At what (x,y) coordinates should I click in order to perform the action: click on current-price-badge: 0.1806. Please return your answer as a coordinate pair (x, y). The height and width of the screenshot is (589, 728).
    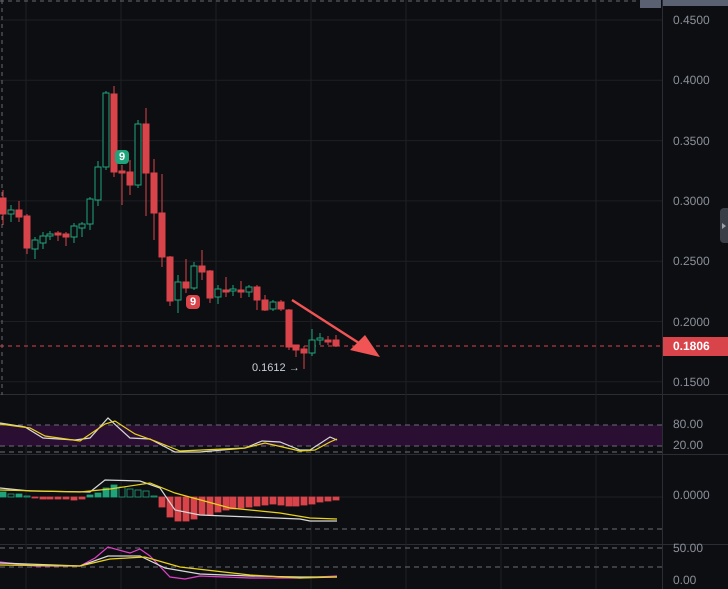
    Looking at the image, I should click on (695, 346).